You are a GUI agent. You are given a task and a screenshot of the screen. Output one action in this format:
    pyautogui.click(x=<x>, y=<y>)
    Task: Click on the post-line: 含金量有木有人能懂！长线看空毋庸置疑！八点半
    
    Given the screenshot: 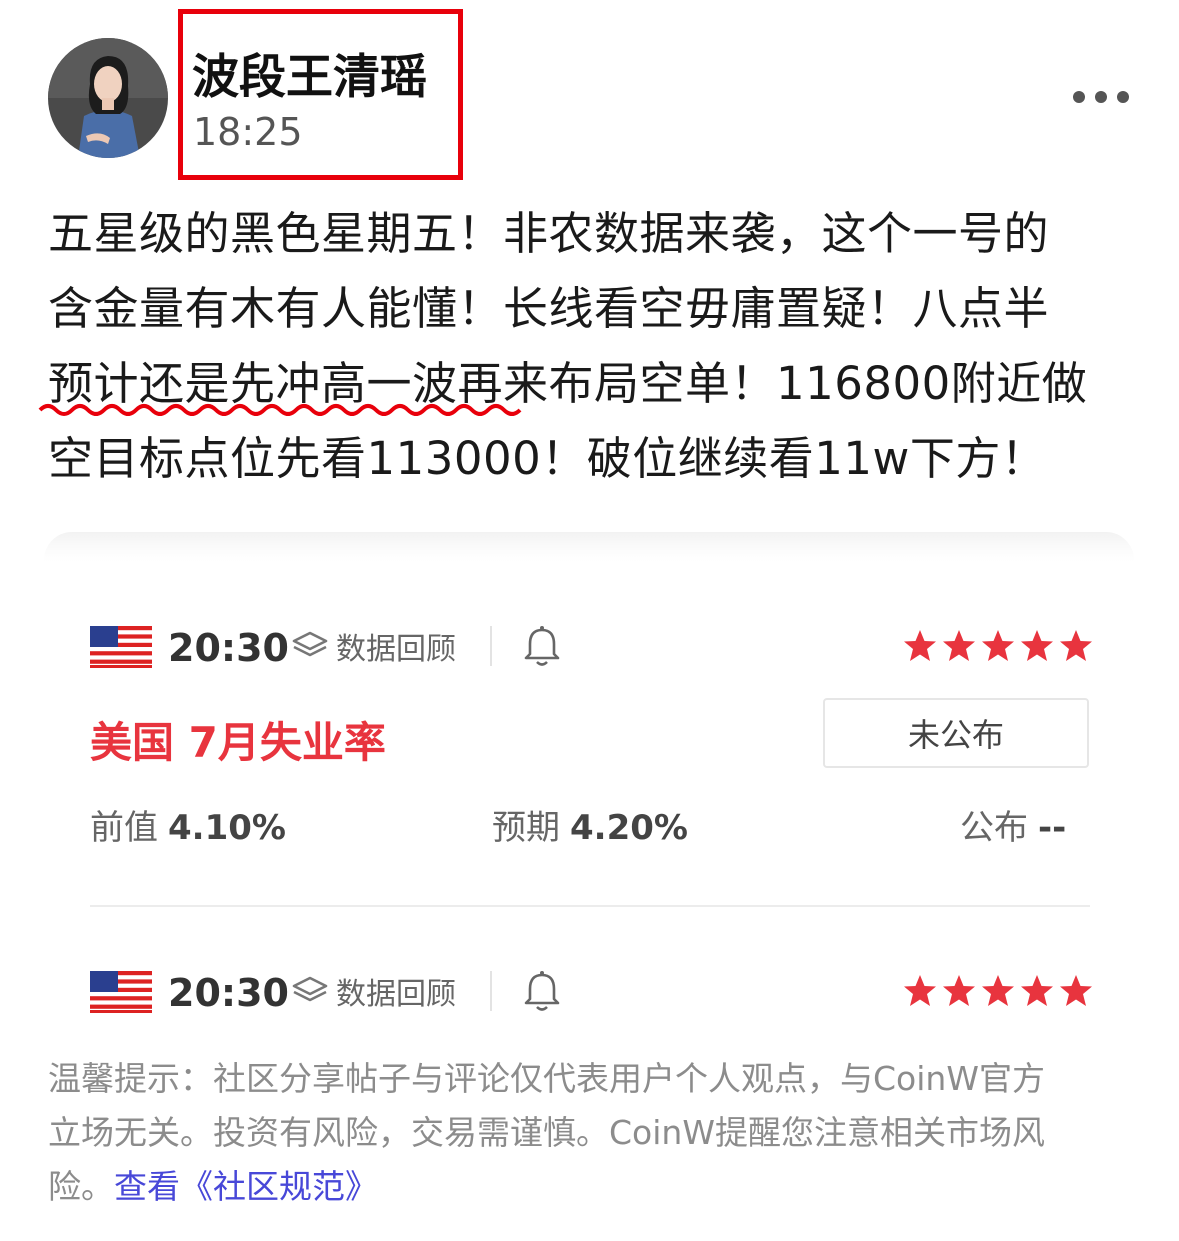 What is the action you would take?
    pyautogui.click(x=549, y=308)
    